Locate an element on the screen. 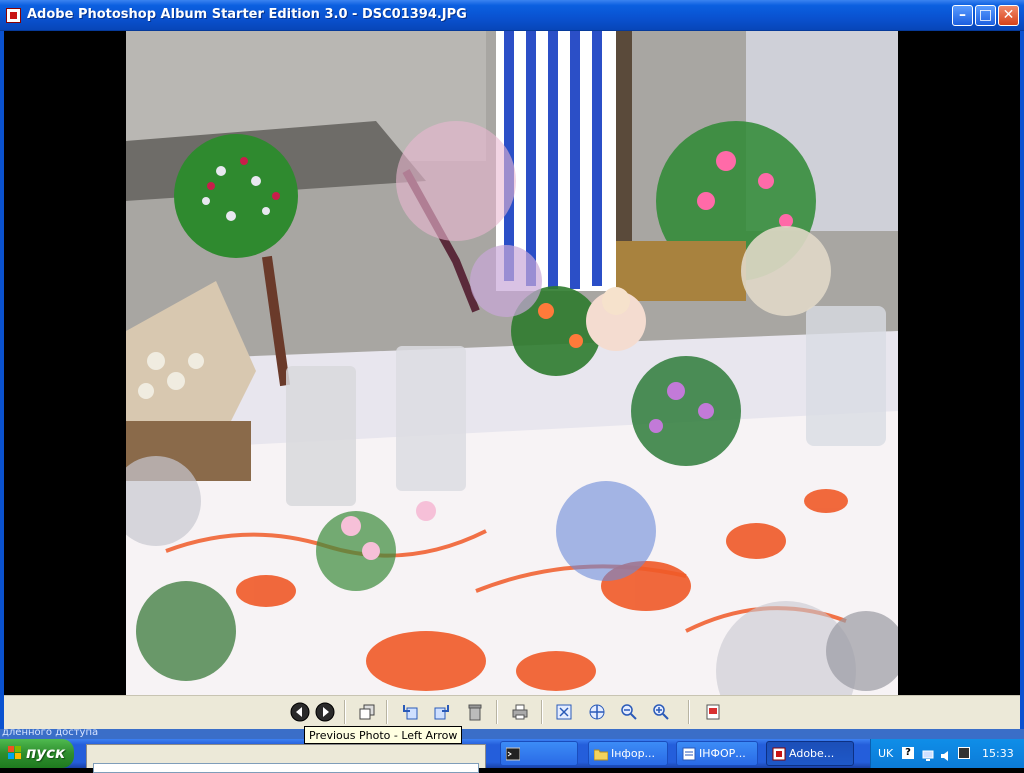 The image size is (1024, 773). windows-logo-icon is located at coordinates (15, 753).